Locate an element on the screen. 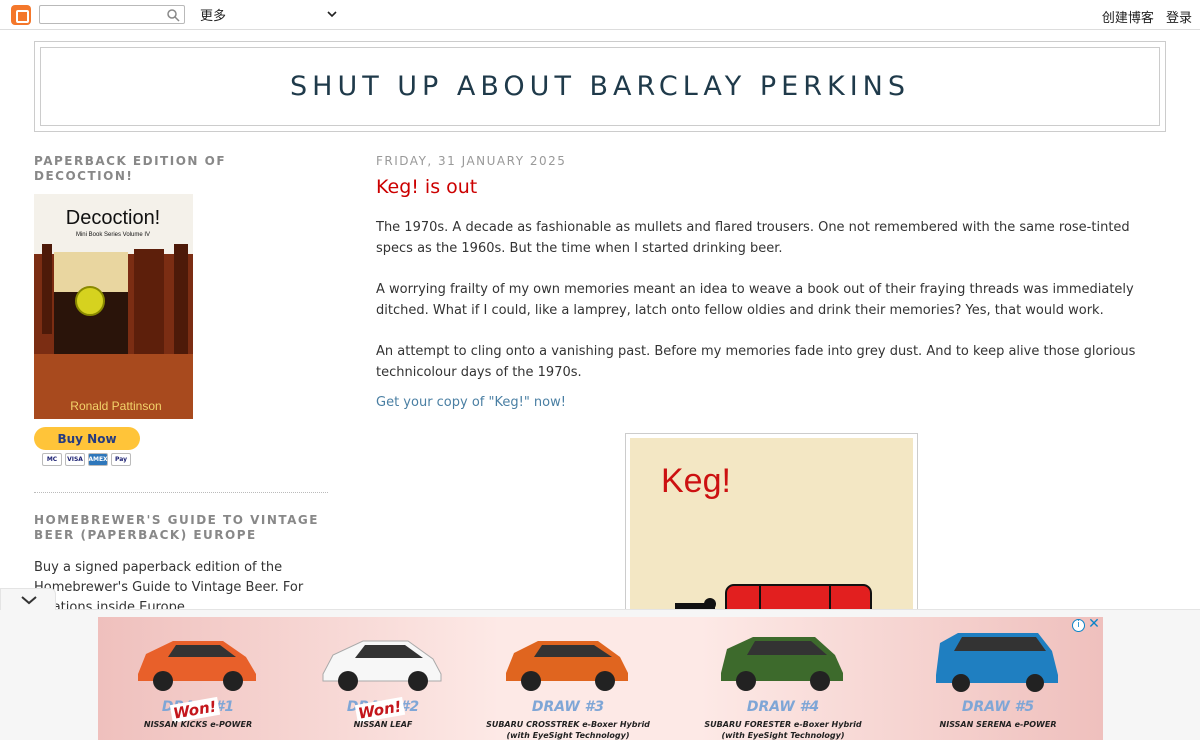  widget-title-decoction: PAPERBACK EDITION OF DECOCTION! is located at coordinates (130, 168).